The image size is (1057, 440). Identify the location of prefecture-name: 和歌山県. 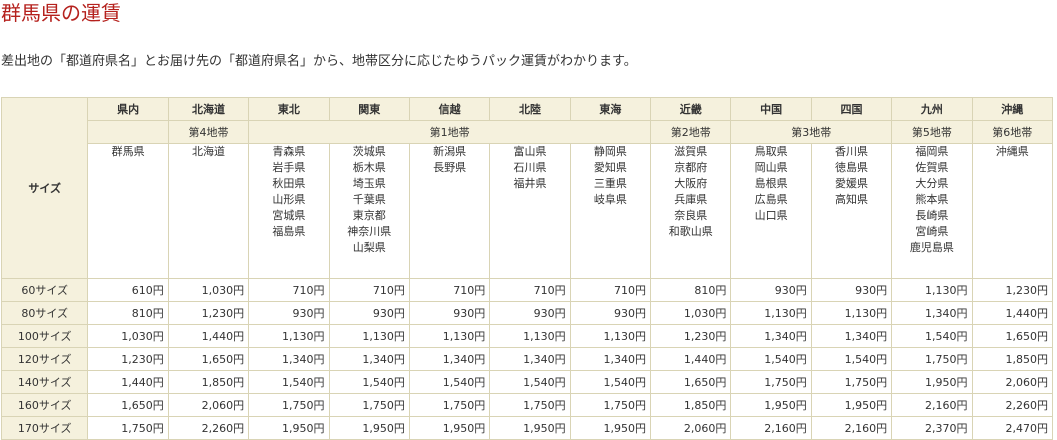
(690, 231).